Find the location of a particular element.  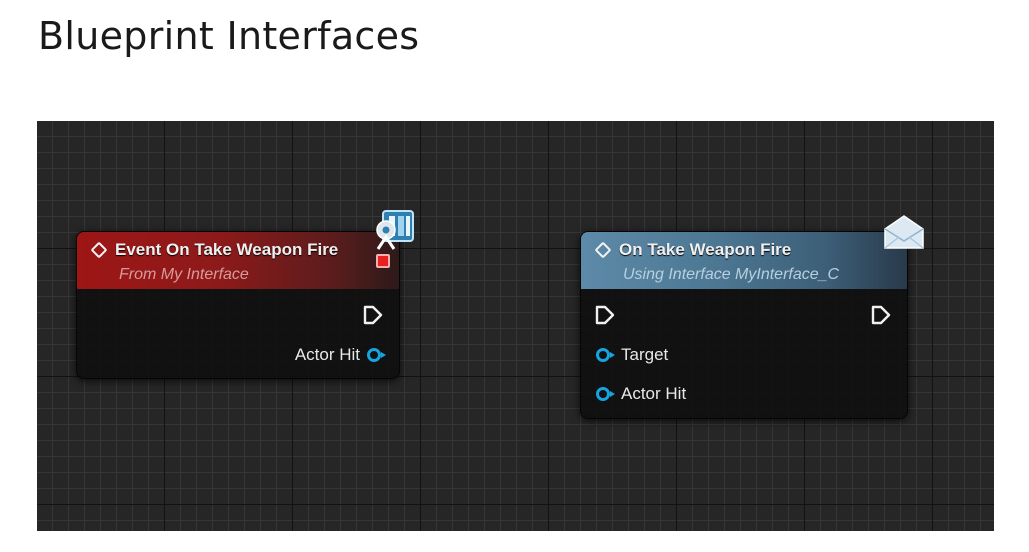

interface-event-icon is located at coordinates (395, 230).